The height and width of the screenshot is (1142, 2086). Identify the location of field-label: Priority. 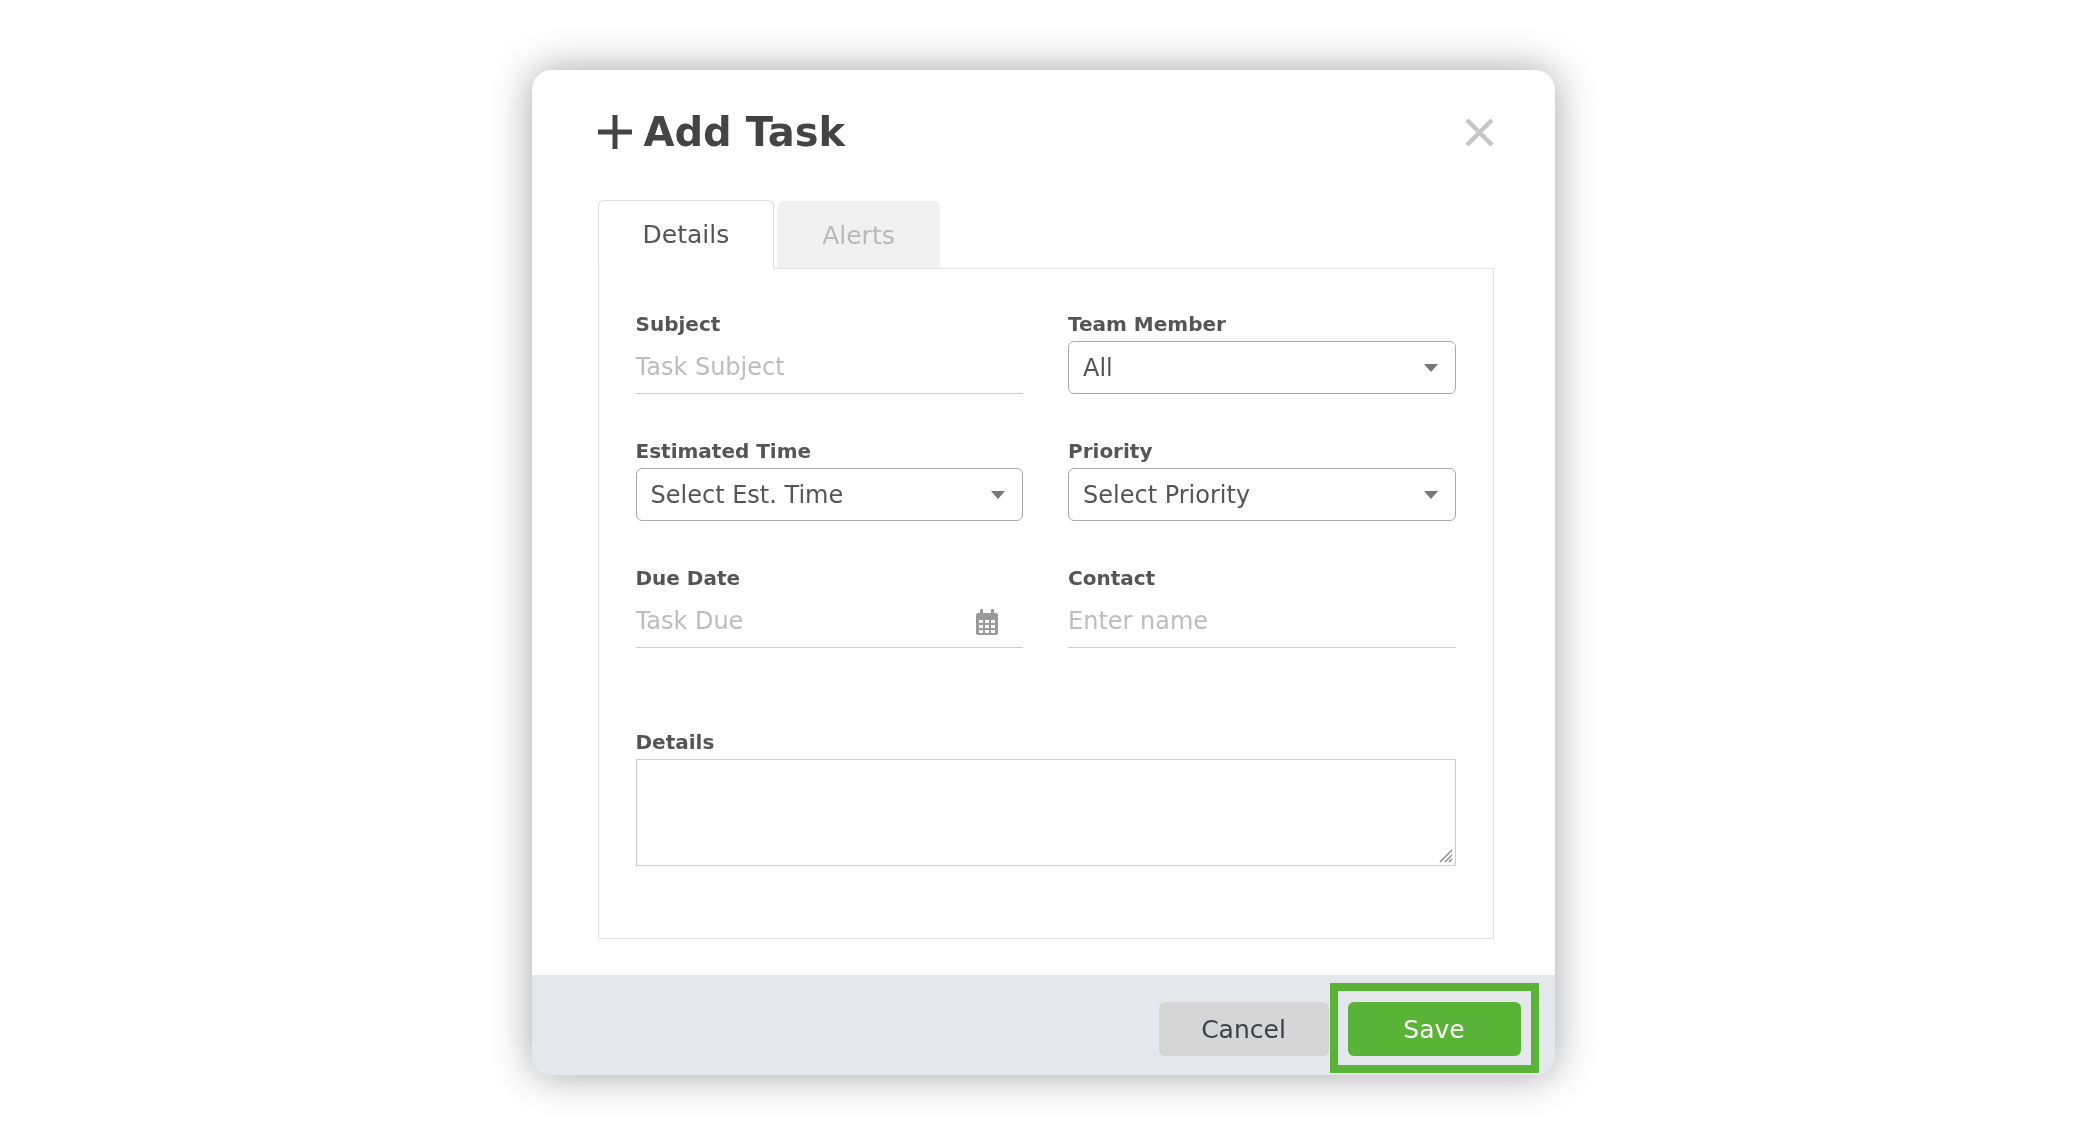
(1111, 451).